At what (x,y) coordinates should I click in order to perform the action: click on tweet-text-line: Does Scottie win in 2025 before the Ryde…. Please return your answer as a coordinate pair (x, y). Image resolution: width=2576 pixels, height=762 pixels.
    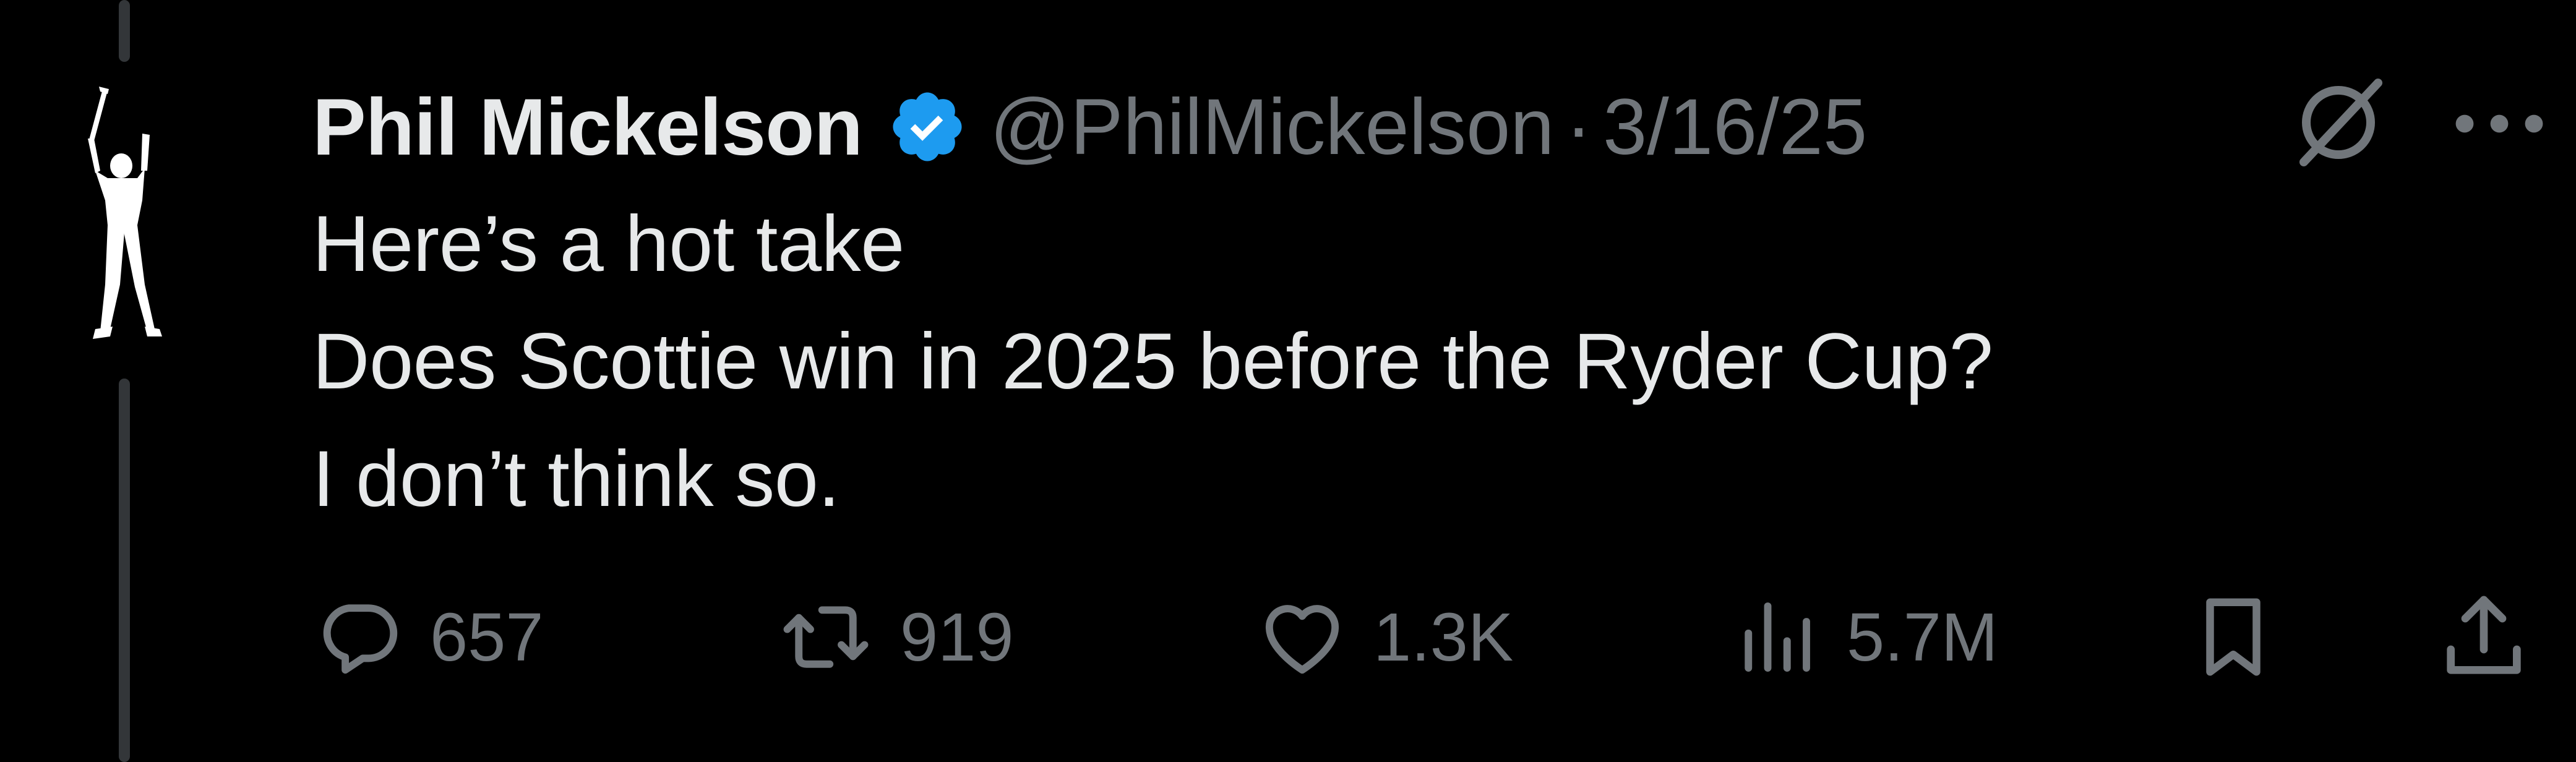
    Looking at the image, I should click on (1152, 362).